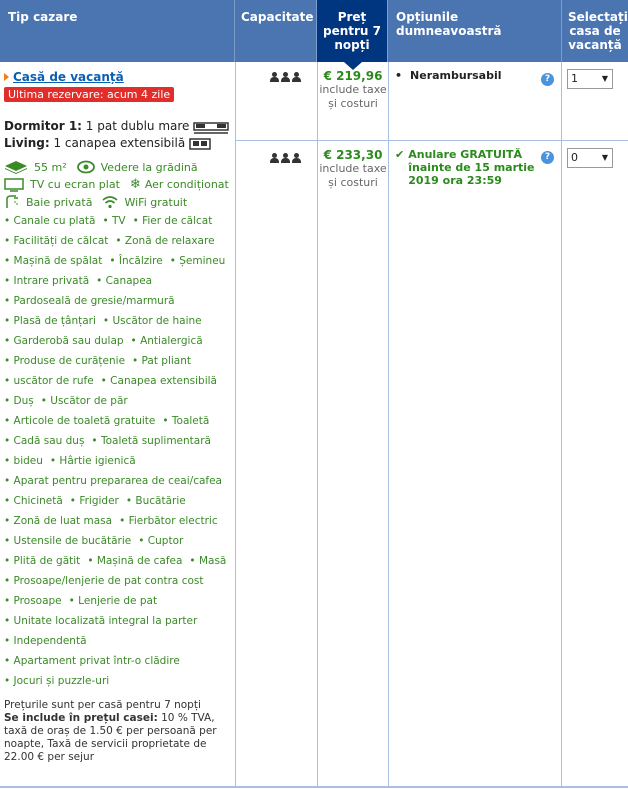 This screenshot has height=789, width=628. What do you see at coordinates (33, 501) in the screenshot?
I see `amenity-item: • Chicinetă` at bounding box center [33, 501].